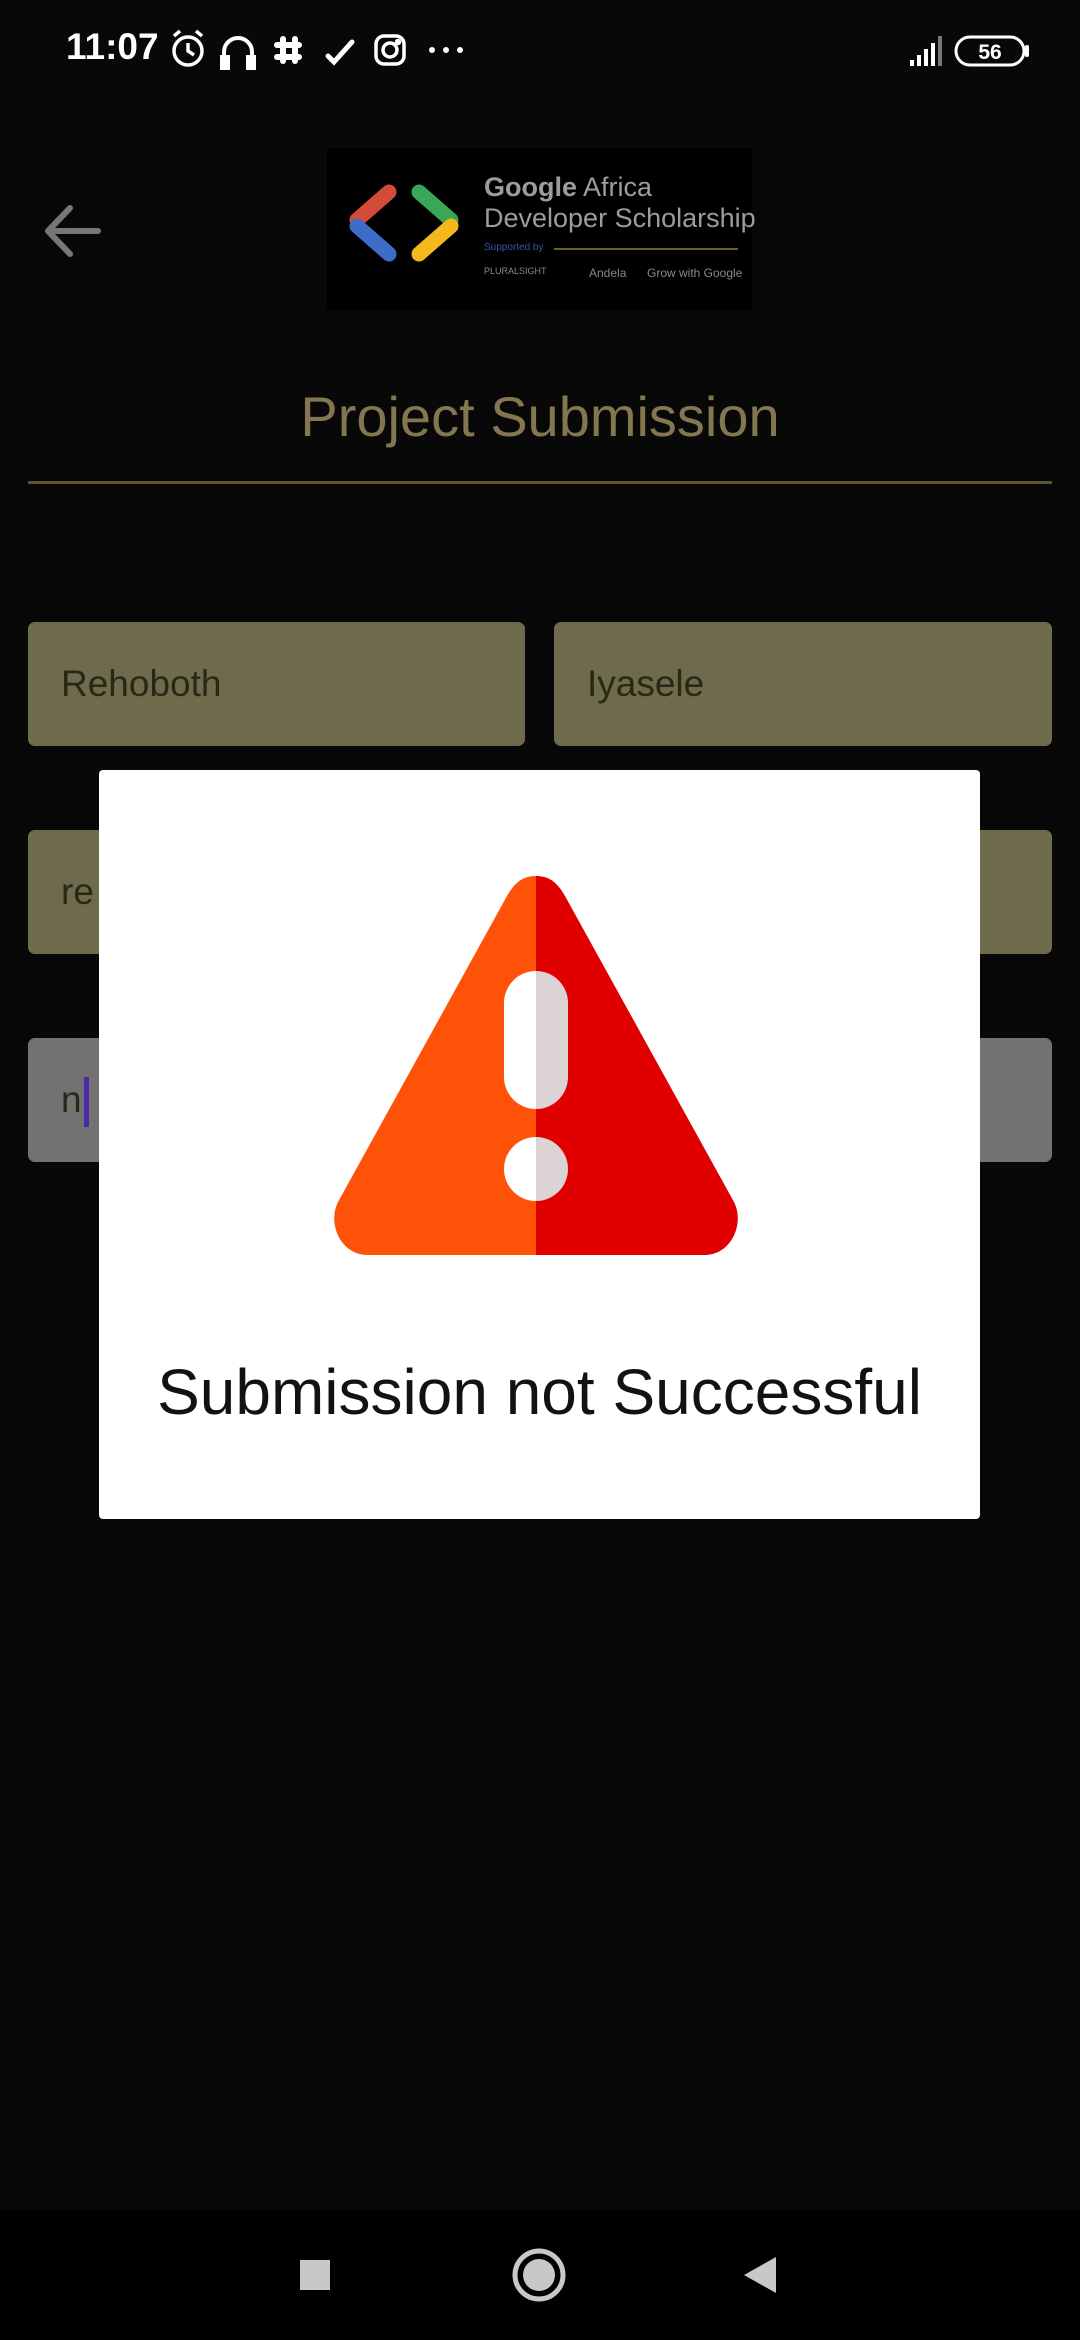 The image size is (1080, 2340). I want to click on banner-title-line1: Google Africa, so click(568, 187).